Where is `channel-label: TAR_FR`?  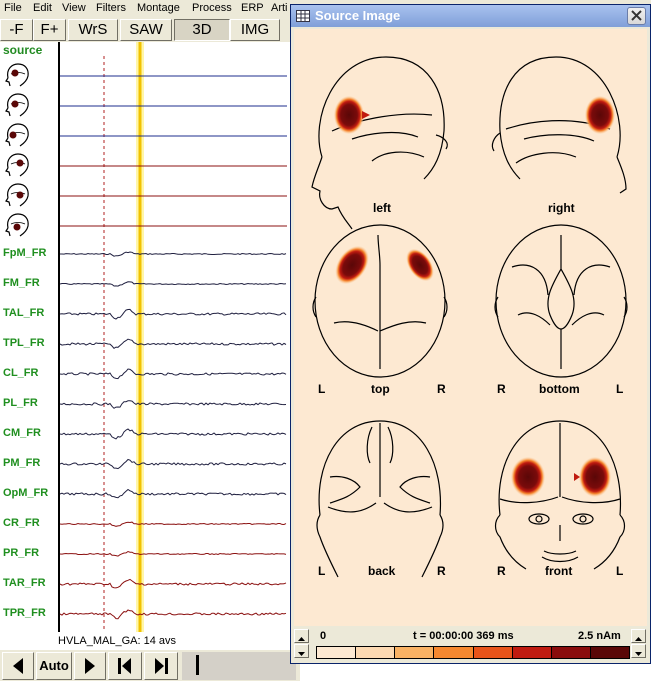 channel-label: TAR_FR is located at coordinates (24, 583).